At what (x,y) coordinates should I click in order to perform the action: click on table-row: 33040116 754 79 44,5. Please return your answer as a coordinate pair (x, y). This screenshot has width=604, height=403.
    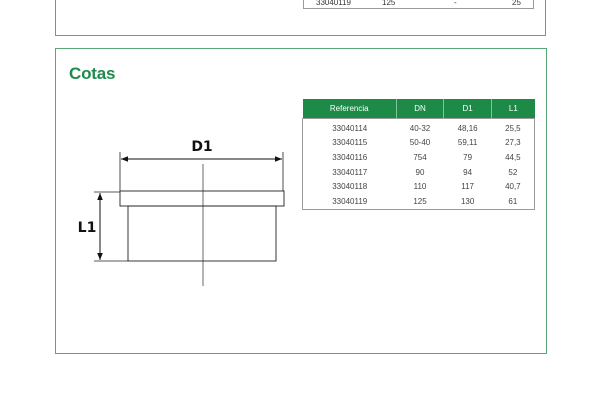
    Looking at the image, I should click on (419, 157).